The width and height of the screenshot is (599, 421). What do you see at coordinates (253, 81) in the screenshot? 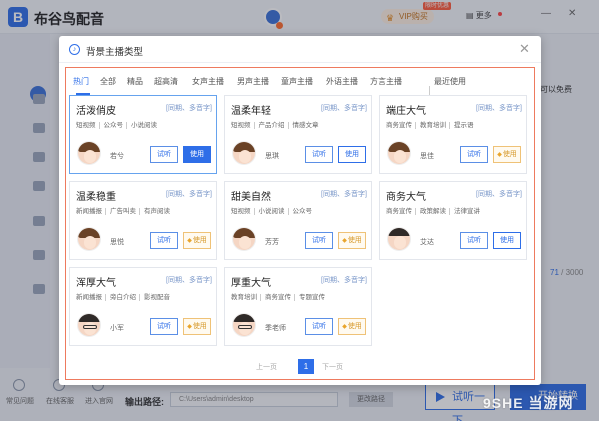
I see `tab-male: 男声主播` at bounding box center [253, 81].